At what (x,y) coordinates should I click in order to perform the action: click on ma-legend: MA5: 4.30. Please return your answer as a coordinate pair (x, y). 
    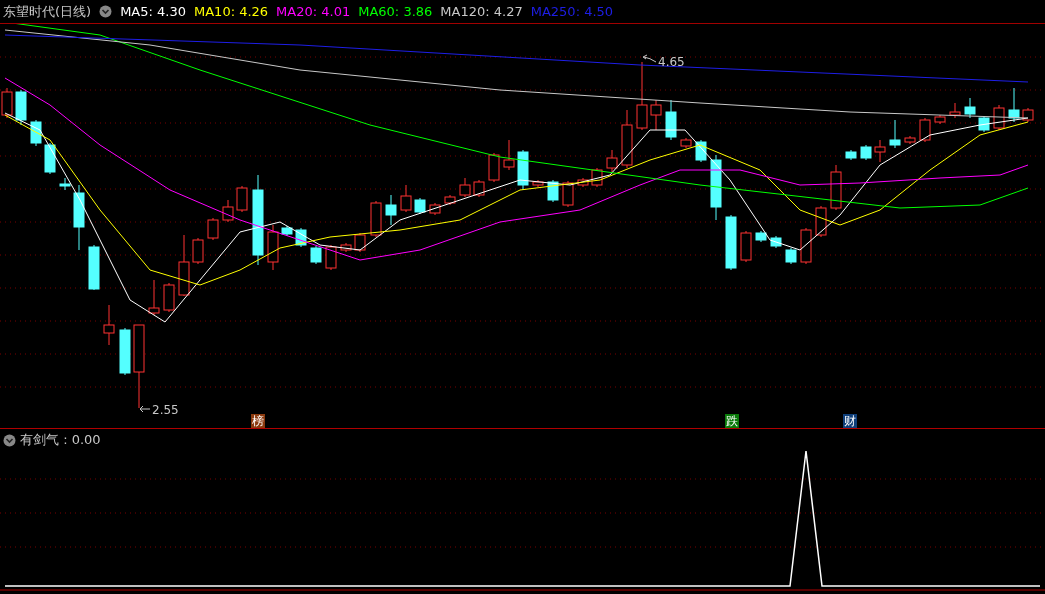
    Looking at the image, I should click on (153, 11).